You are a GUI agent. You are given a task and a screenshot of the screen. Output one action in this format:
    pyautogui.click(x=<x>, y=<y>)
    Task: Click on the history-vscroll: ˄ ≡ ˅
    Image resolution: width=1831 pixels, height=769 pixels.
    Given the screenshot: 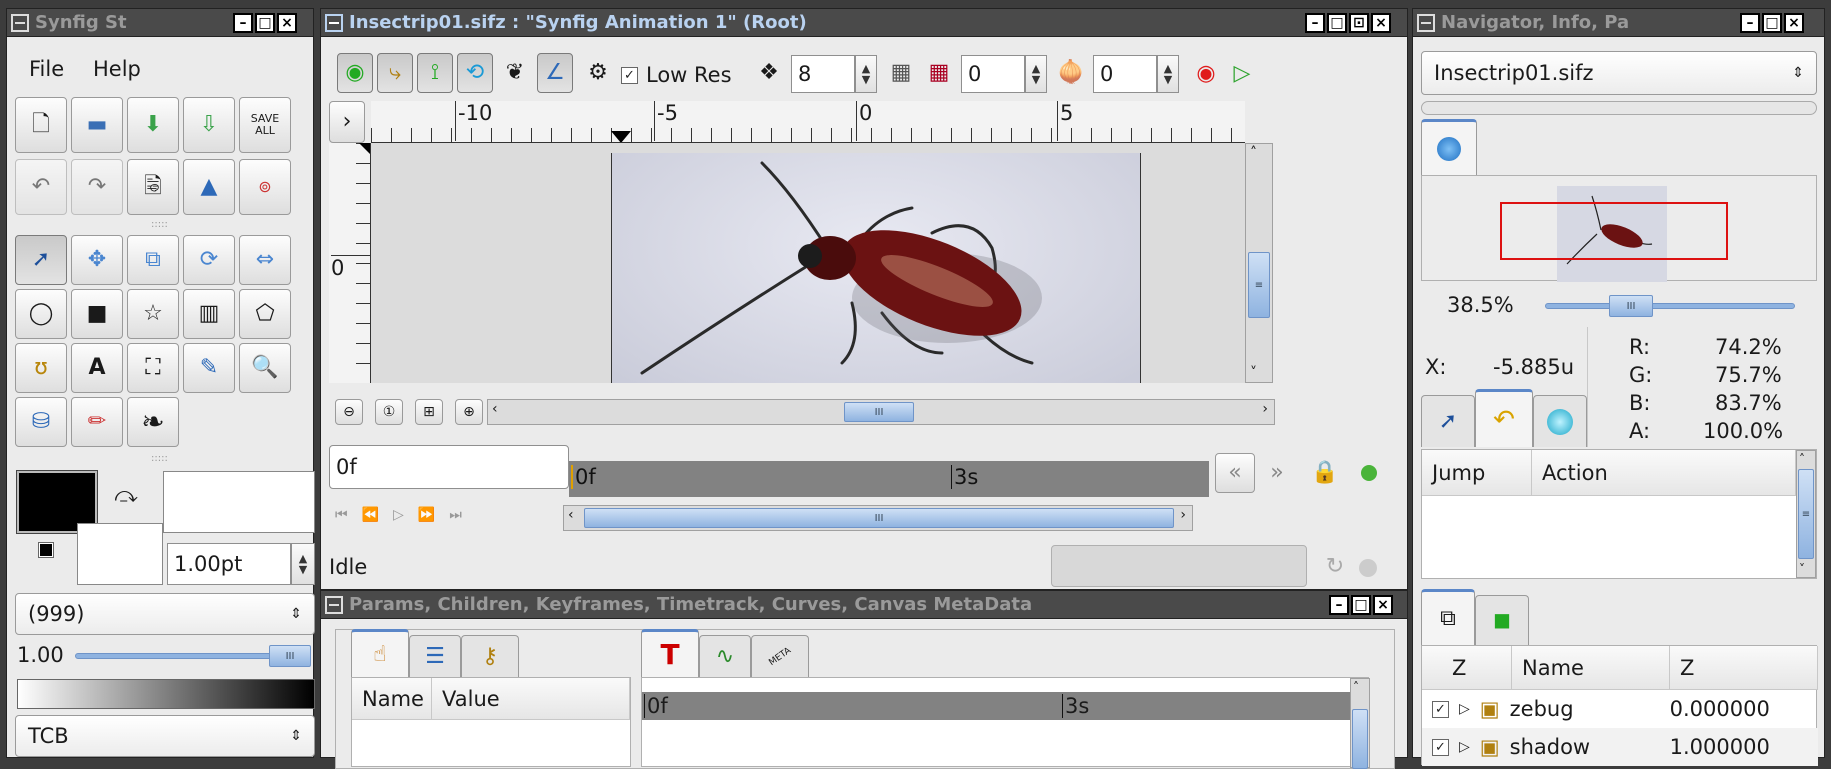 What is the action you would take?
    pyautogui.click(x=1806, y=514)
    